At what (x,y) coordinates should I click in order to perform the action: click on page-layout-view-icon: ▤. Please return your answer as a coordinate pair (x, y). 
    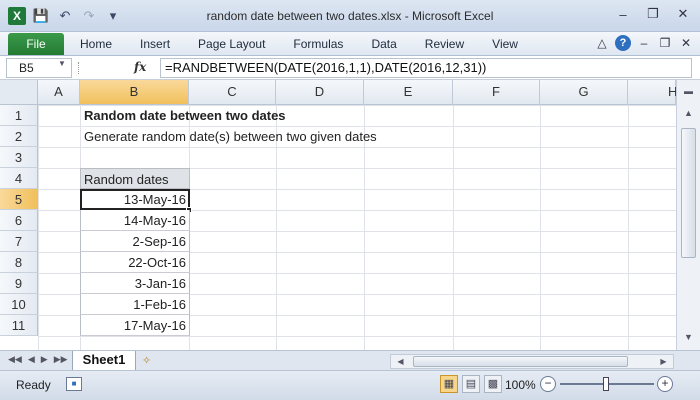
    Looking at the image, I should click on (471, 384).